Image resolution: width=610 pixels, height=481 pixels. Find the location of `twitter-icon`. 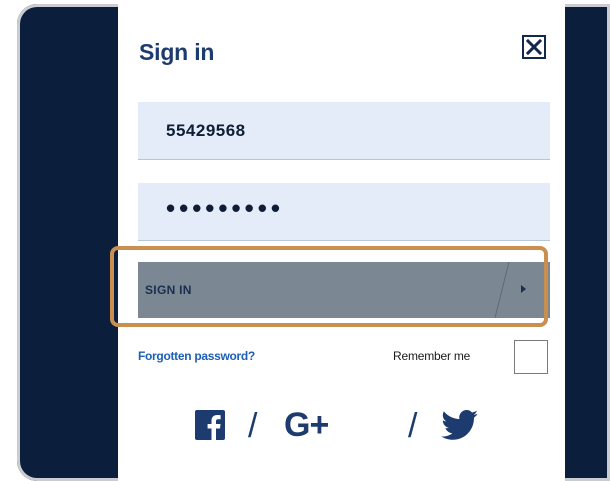

twitter-icon is located at coordinates (460, 425).